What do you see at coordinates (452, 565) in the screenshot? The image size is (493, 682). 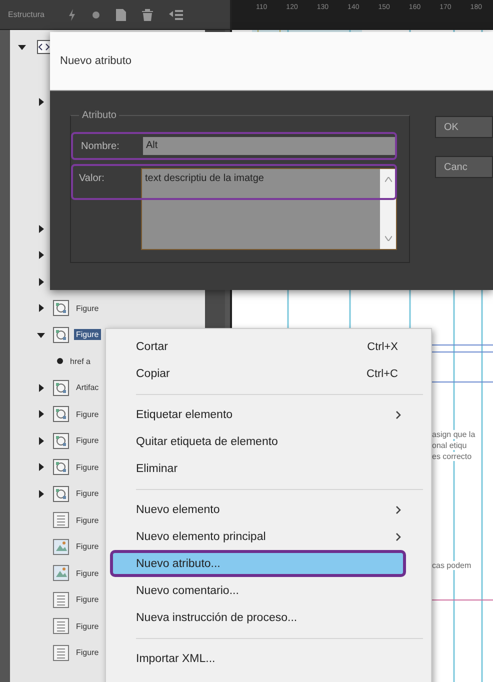 I see `document-text: cas podem` at bounding box center [452, 565].